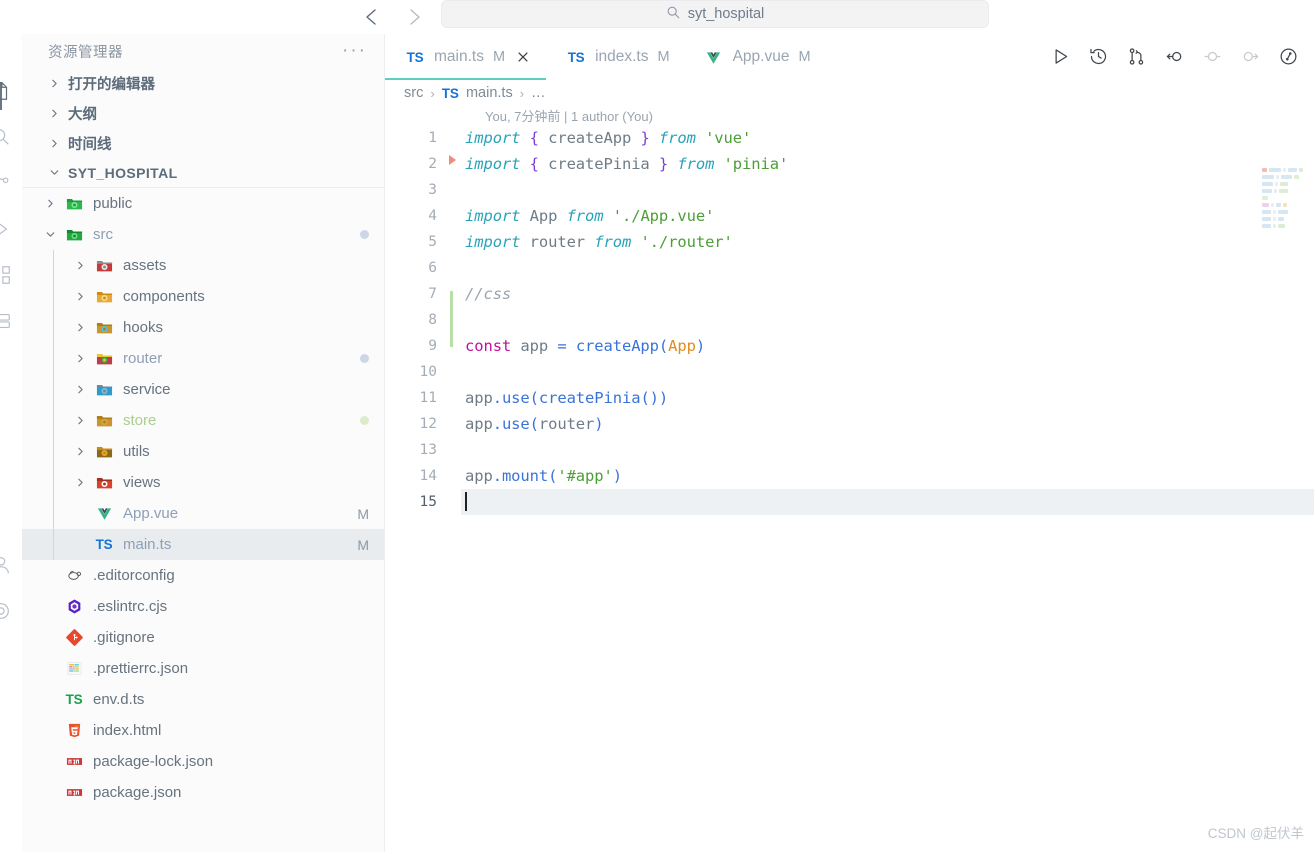 This screenshot has width=1314, height=852. What do you see at coordinates (849, 242) in the screenshot?
I see `code-line: 5 import router from './router'` at bounding box center [849, 242].